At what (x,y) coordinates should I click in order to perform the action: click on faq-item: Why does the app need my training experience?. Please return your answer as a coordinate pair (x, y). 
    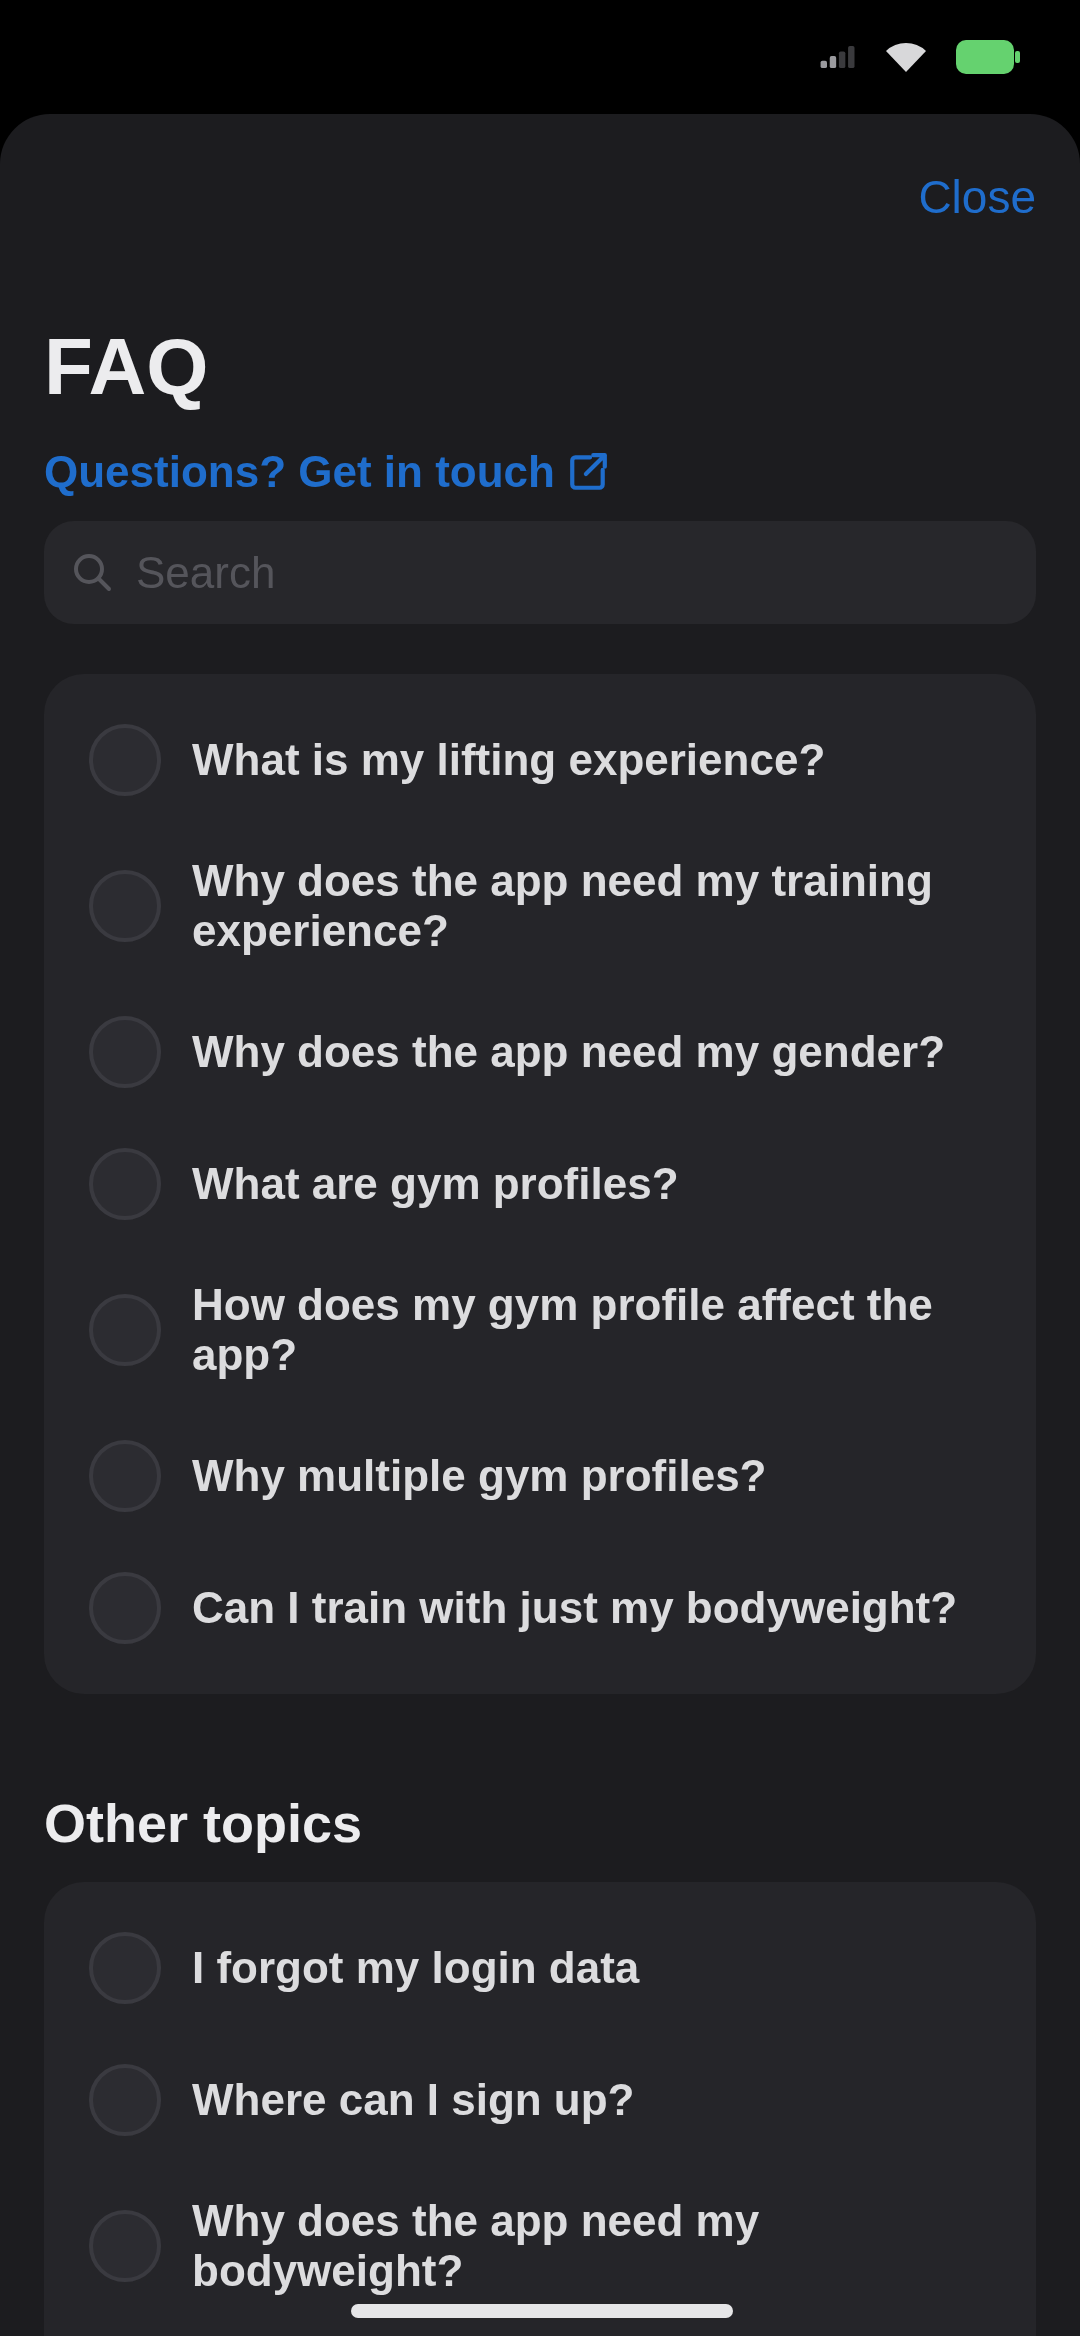
    Looking at the image, I should click on (547, 906).